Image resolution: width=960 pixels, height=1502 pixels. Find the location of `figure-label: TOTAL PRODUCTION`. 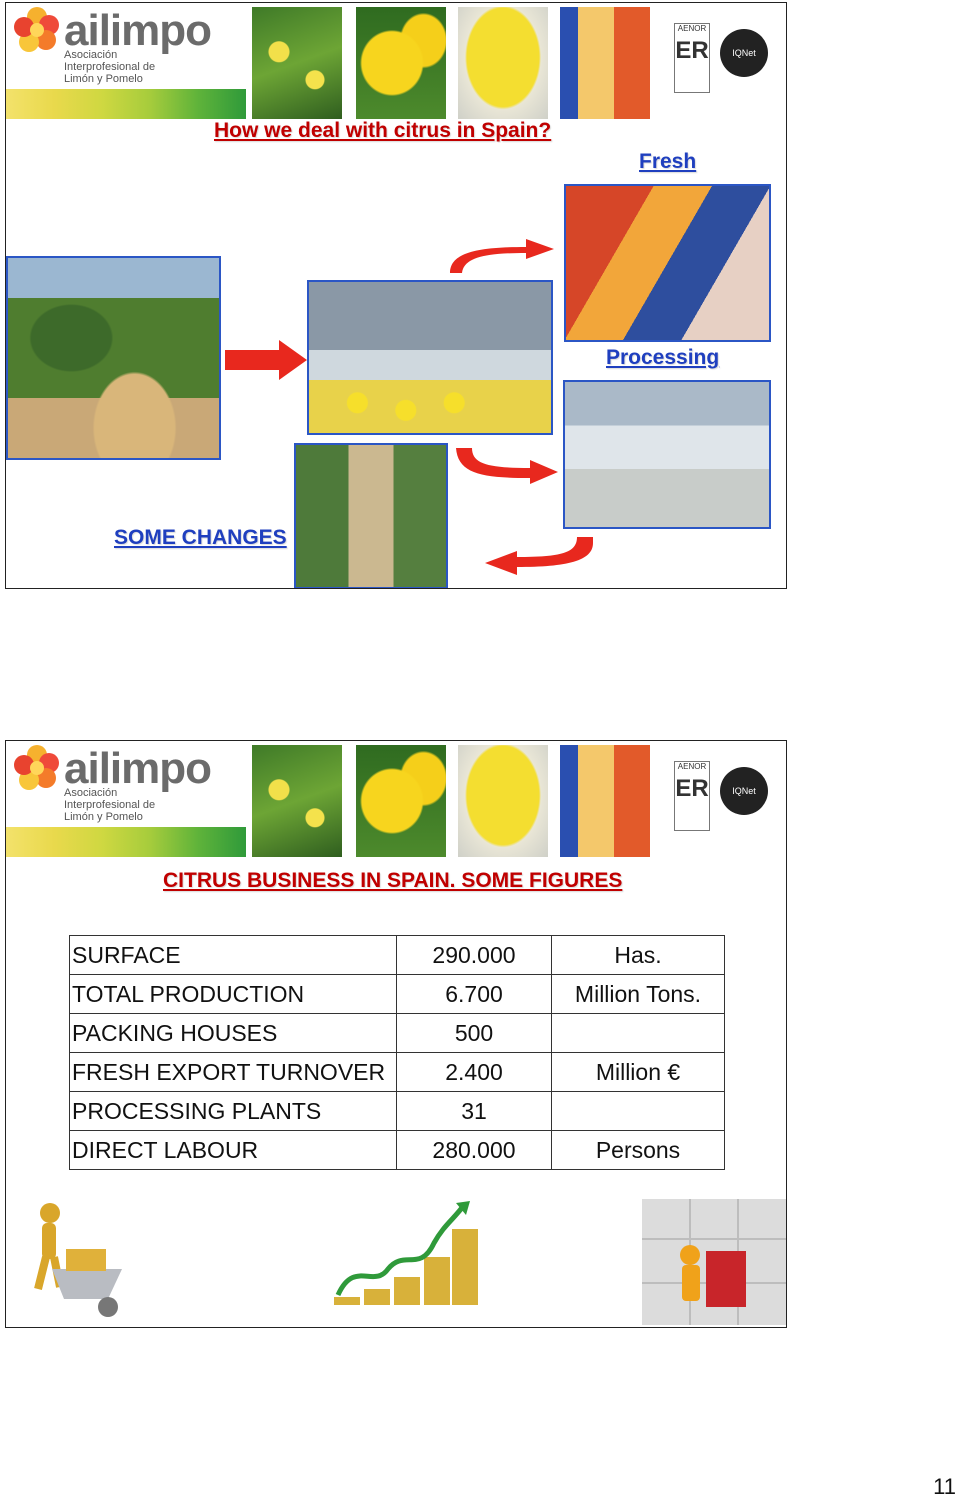

figure-label: TOTAL PRODUCTION is located at coordinates (233, 994).